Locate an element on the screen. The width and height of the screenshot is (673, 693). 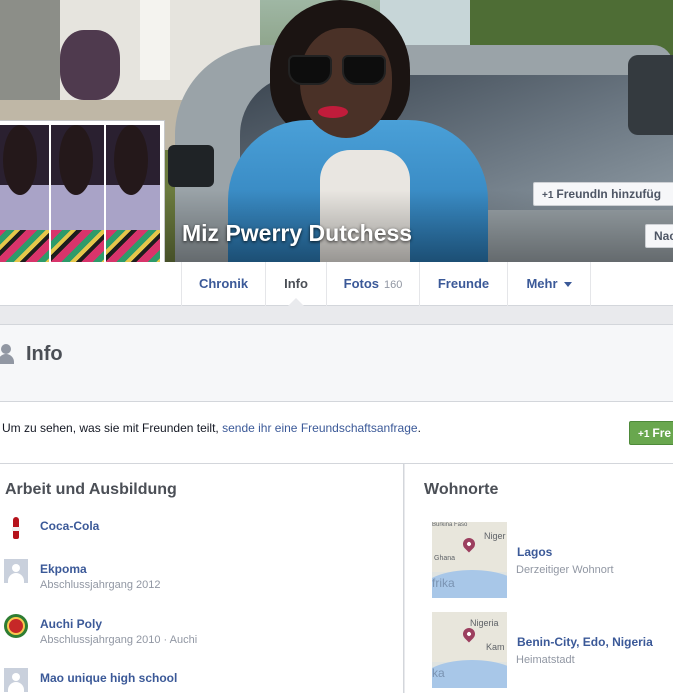
photo-count: 160 is located at coordinates (393, 285).